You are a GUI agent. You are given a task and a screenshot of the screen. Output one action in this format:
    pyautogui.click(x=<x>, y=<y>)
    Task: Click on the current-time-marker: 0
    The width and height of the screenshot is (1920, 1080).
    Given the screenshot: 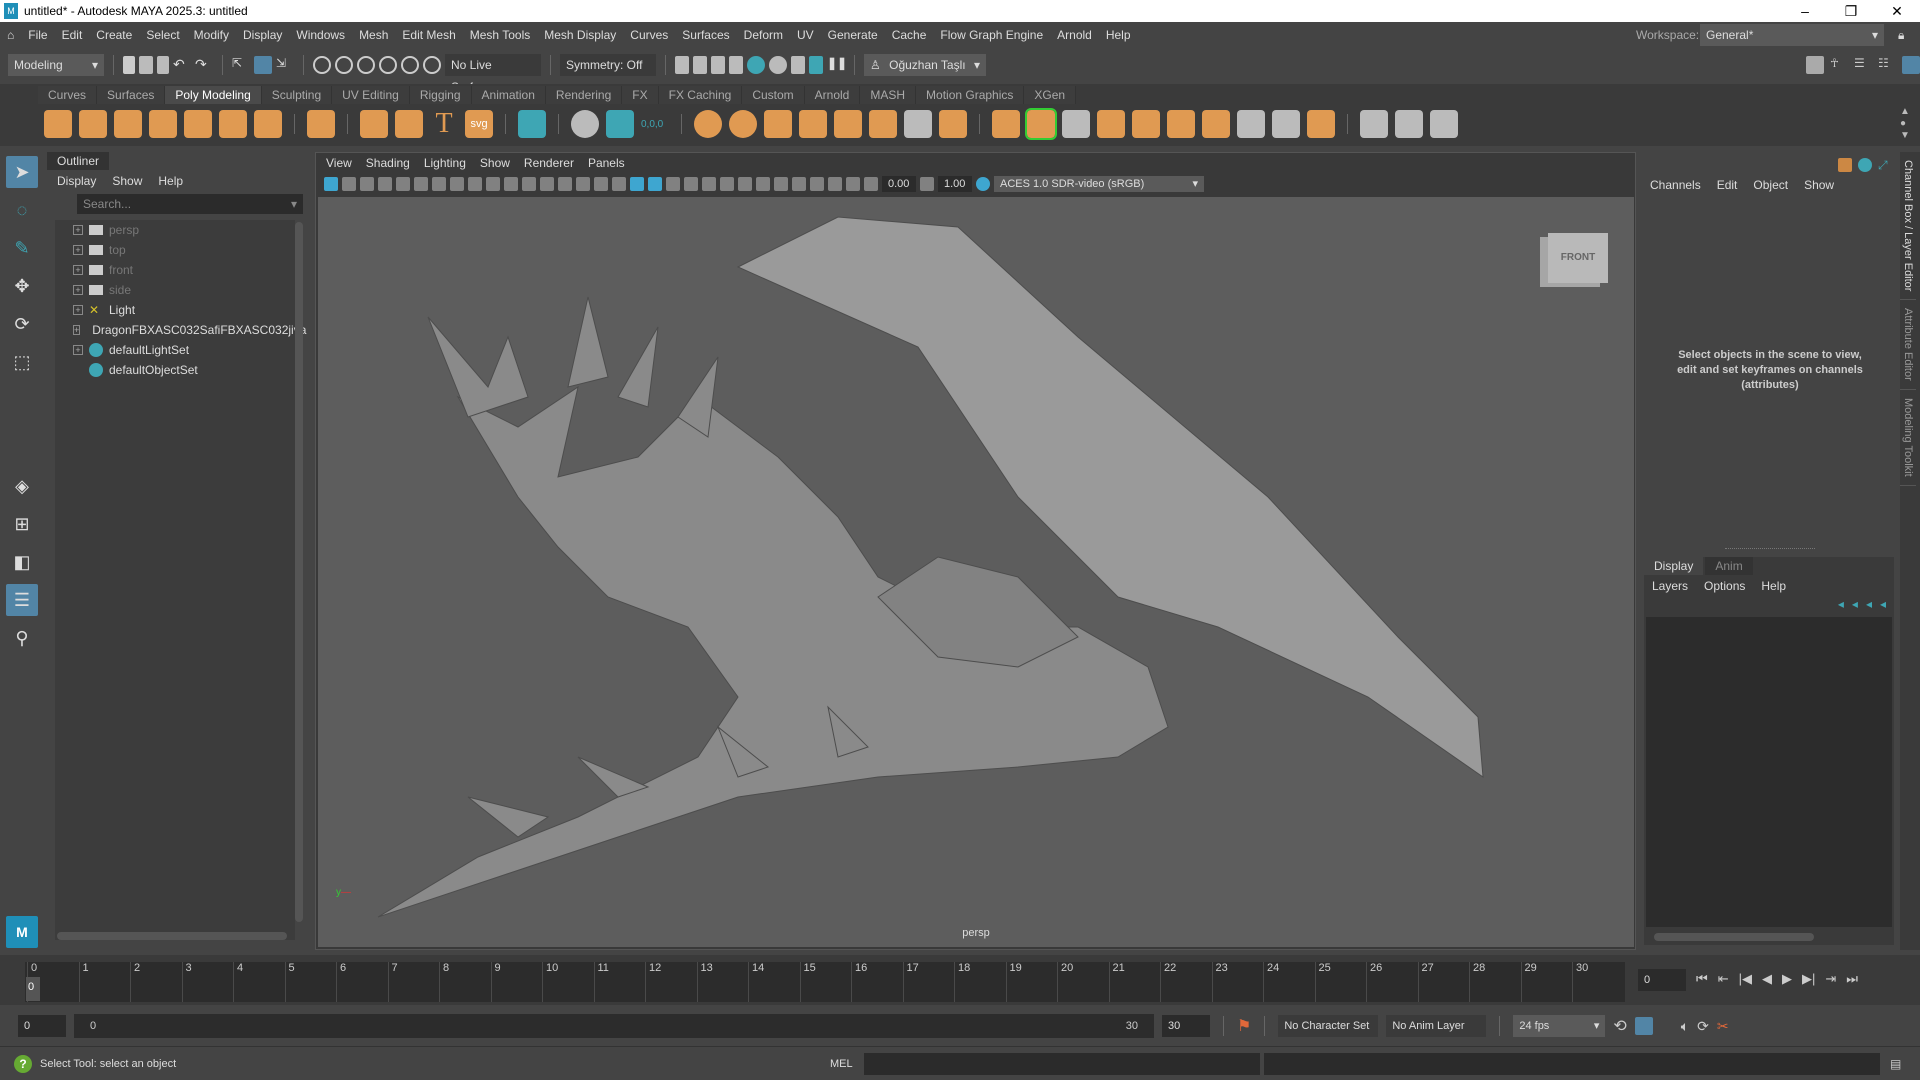 What is the action you would take?
    pyautogui.click(x=33, y=989)
    